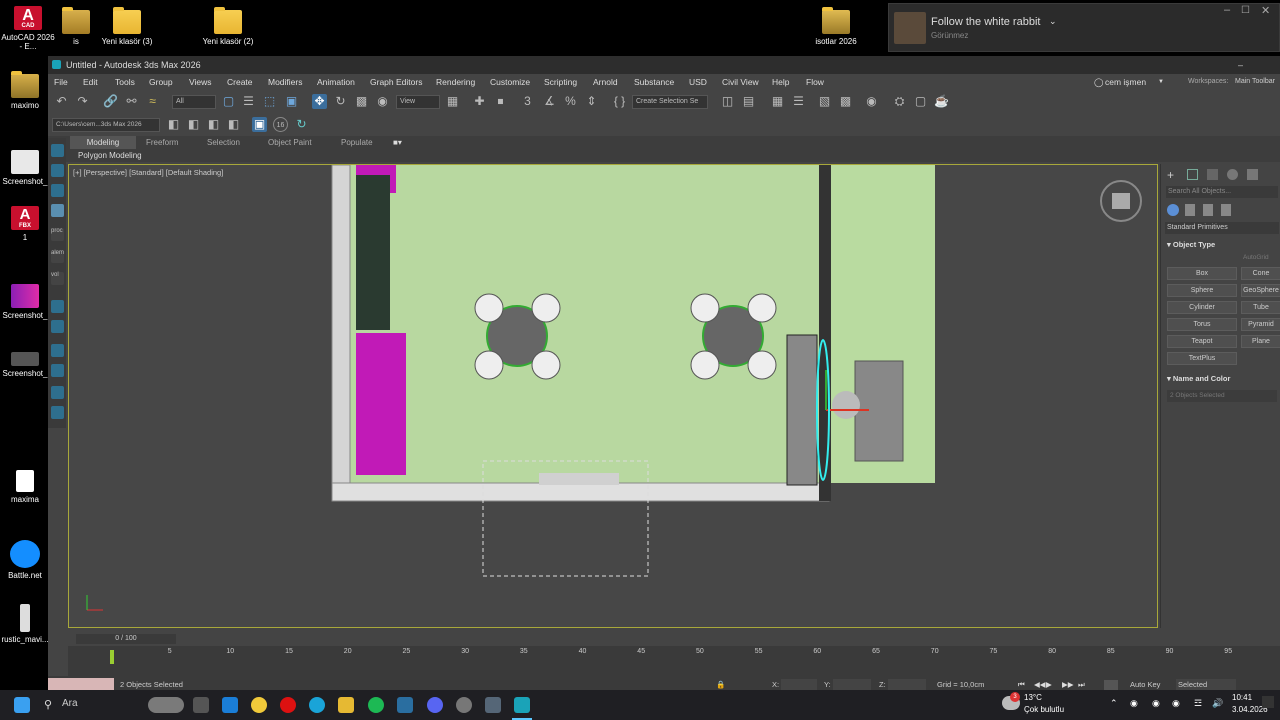 This screenshot has height=720, width=1280. I want to click on teapot-button: Teapot, so click(1202, 341).